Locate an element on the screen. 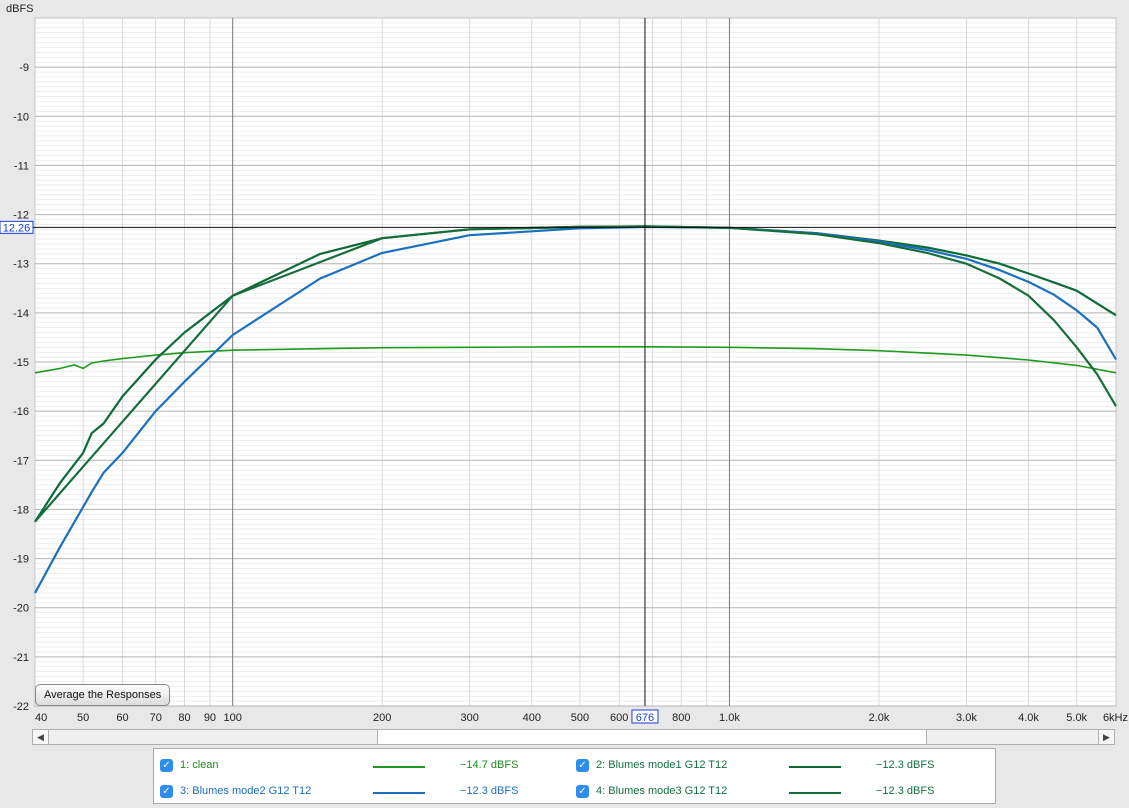 This screenshot has height=808, width=1129. x-tick-label: 600 is located at coordinates (619, 718).